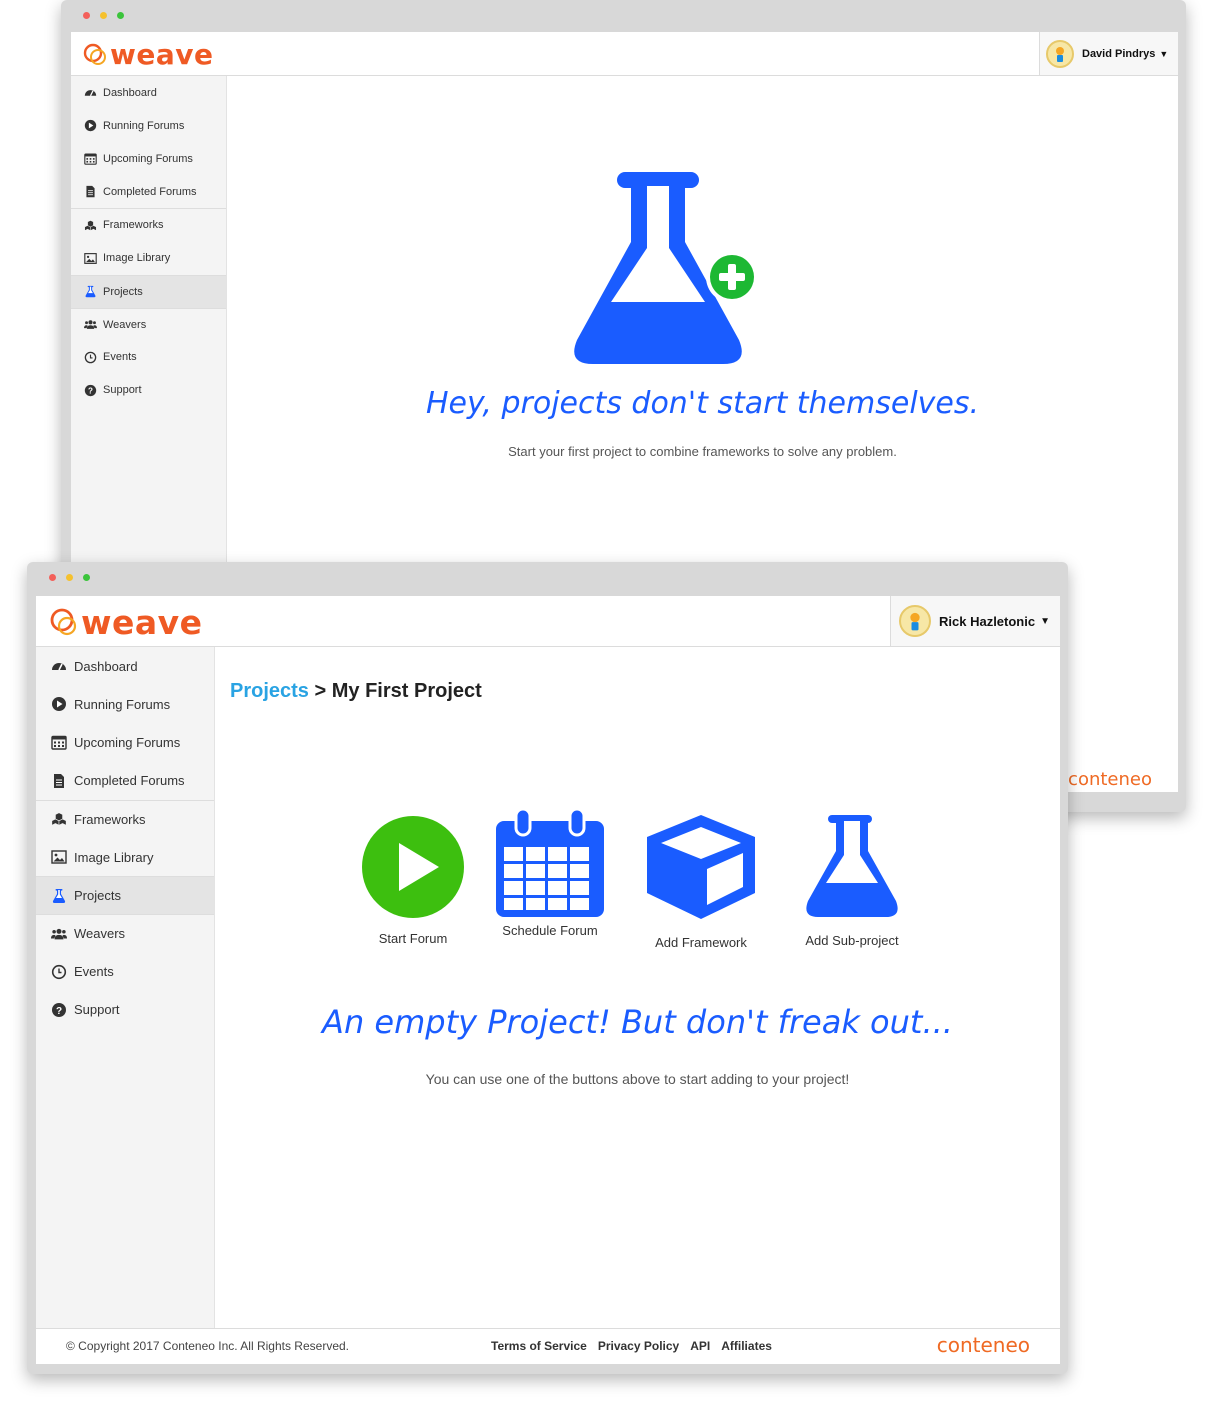 The image size is (1206, 1406). I want to click on privacy-policy-link: Privacy Policy, so click(638, 1346).